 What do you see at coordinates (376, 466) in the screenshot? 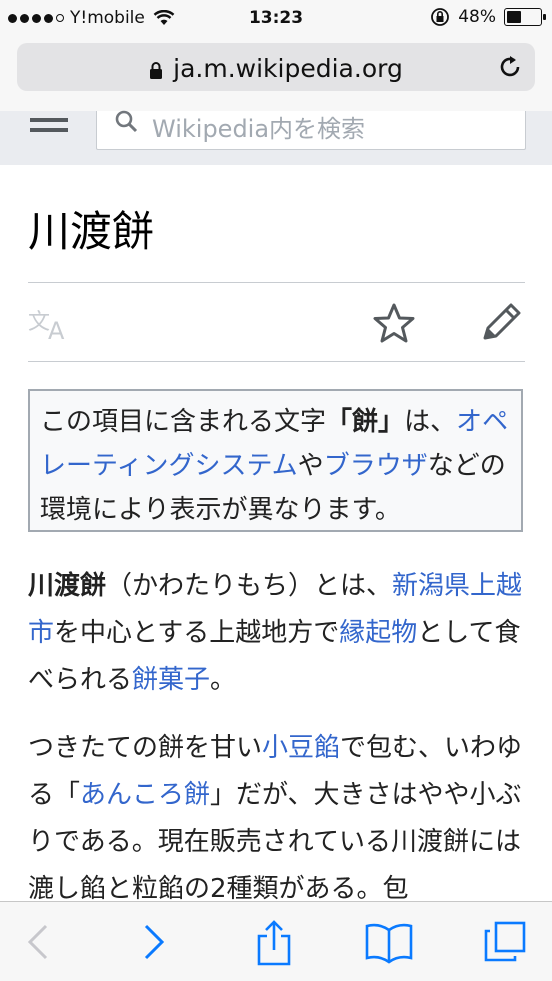
I see `link-browser: ブラウザ` at bounding box center [376, 466].